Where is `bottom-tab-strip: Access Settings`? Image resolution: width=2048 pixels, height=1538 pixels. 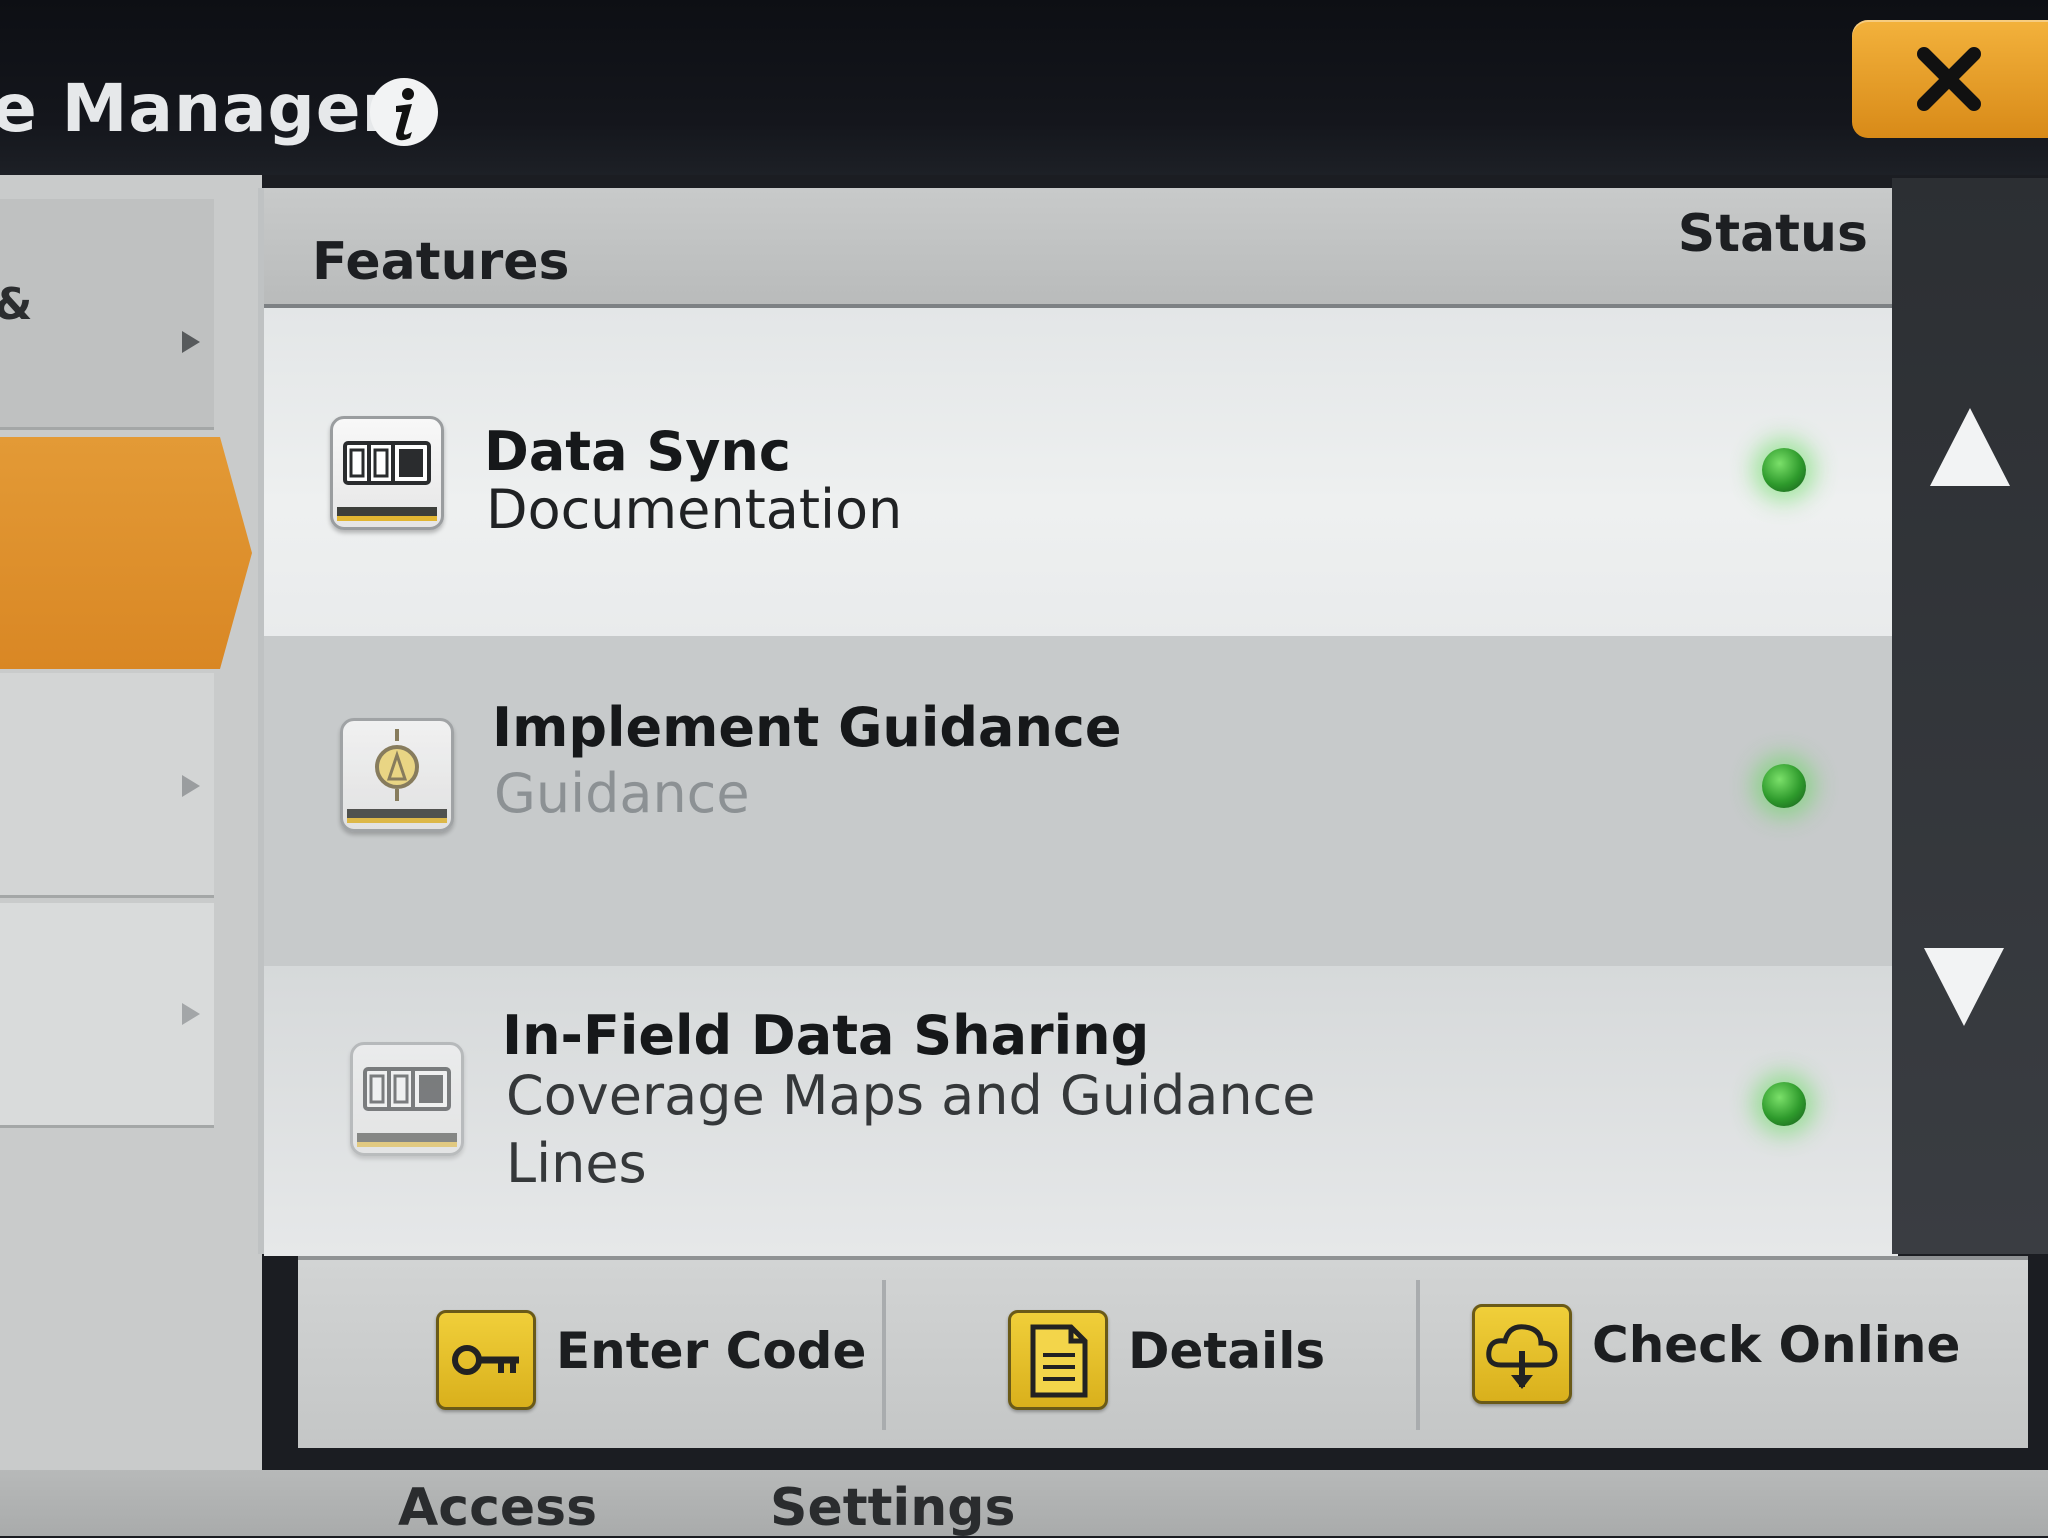
bottom-tab-strip: Access Settings is located at coordinates (1024, 1504).